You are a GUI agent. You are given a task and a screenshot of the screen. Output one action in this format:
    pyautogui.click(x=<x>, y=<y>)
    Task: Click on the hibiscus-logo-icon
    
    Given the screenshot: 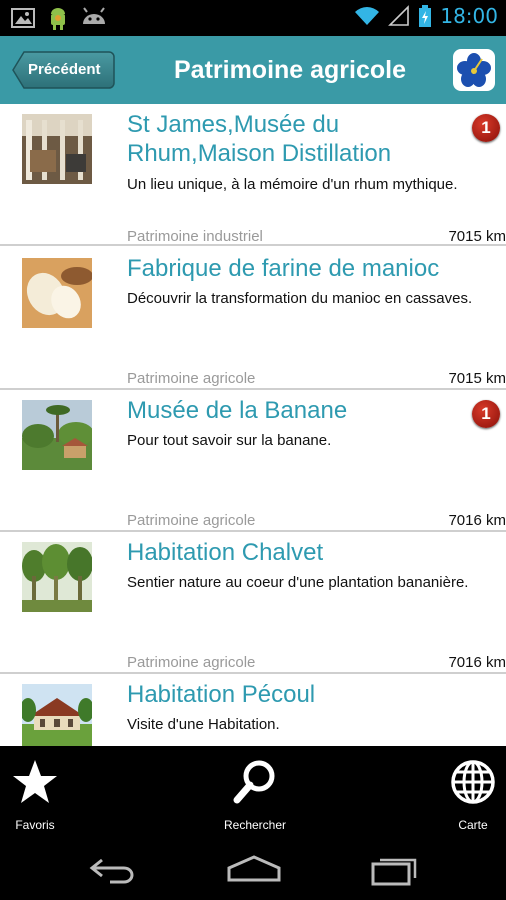 What is the action you would take?
    pyautogui.click(x=474, y=70)
    